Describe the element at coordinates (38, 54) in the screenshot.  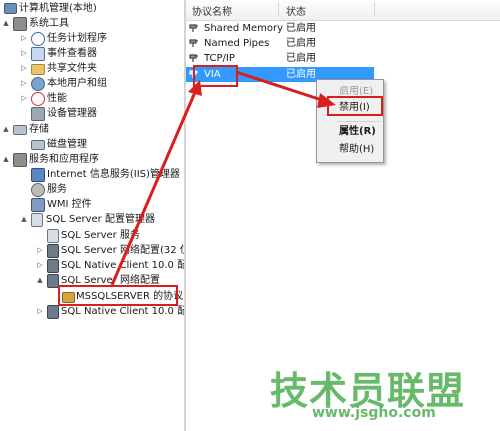
I see `event-log-icon` at that location.